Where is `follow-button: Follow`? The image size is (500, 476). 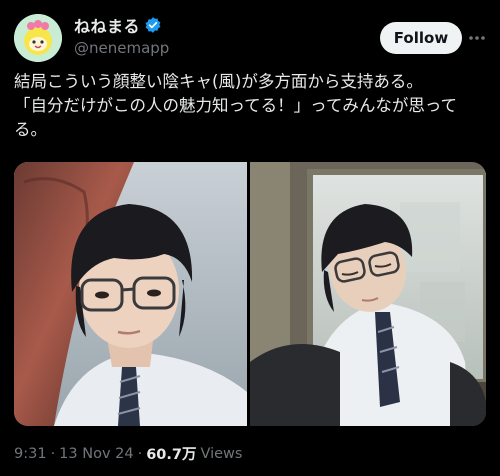 follow-button: Follow is located at coordinates (421, 38).